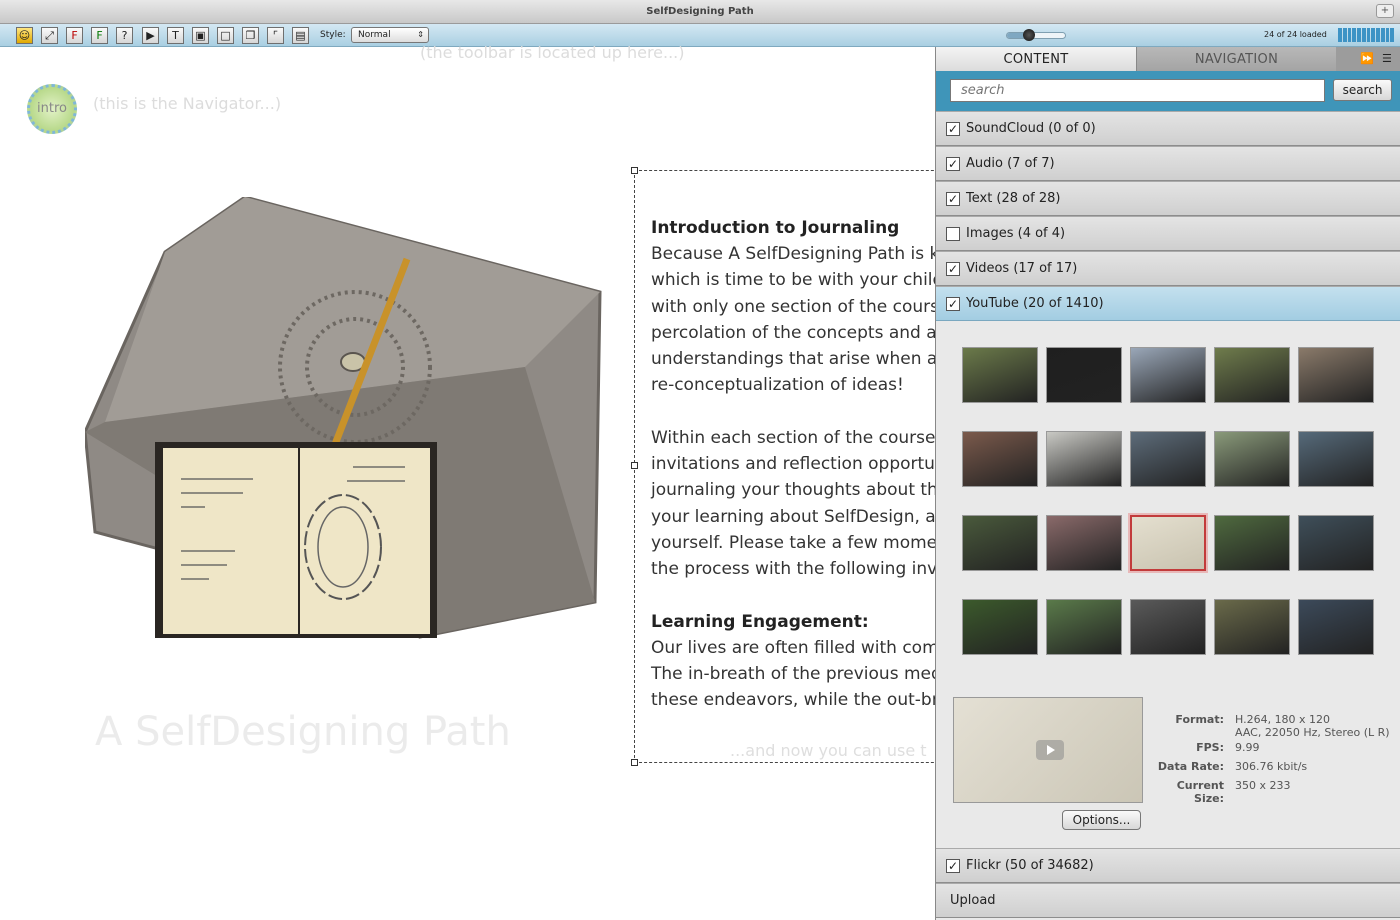  I want to click on frame-tool-icon: □, so click(225, 35).